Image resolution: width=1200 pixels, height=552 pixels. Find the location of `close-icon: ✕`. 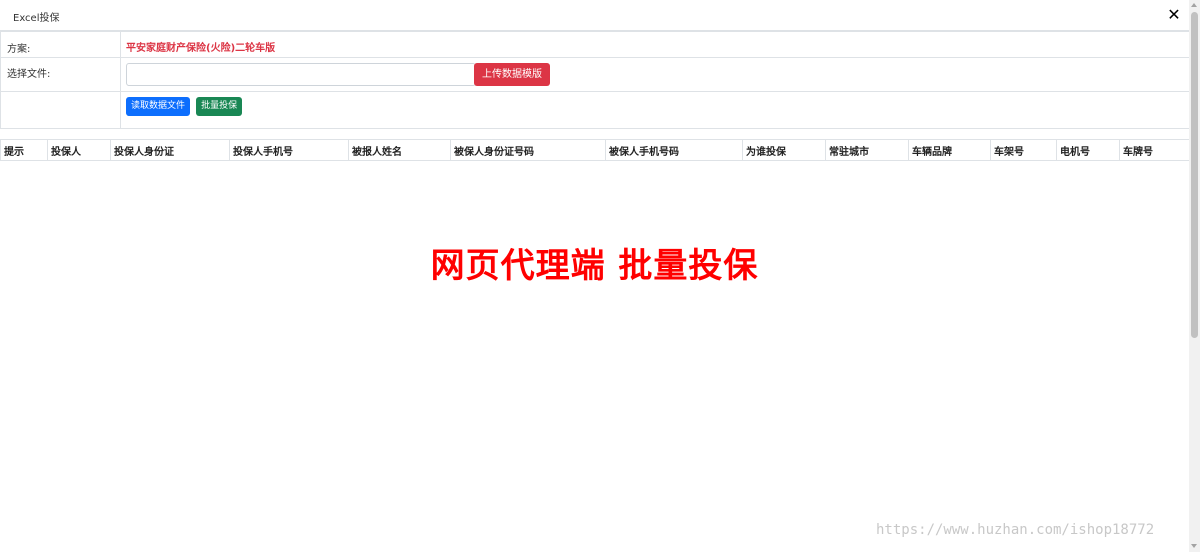

close-icon: ✕ is located at coordinates (1174, 15).